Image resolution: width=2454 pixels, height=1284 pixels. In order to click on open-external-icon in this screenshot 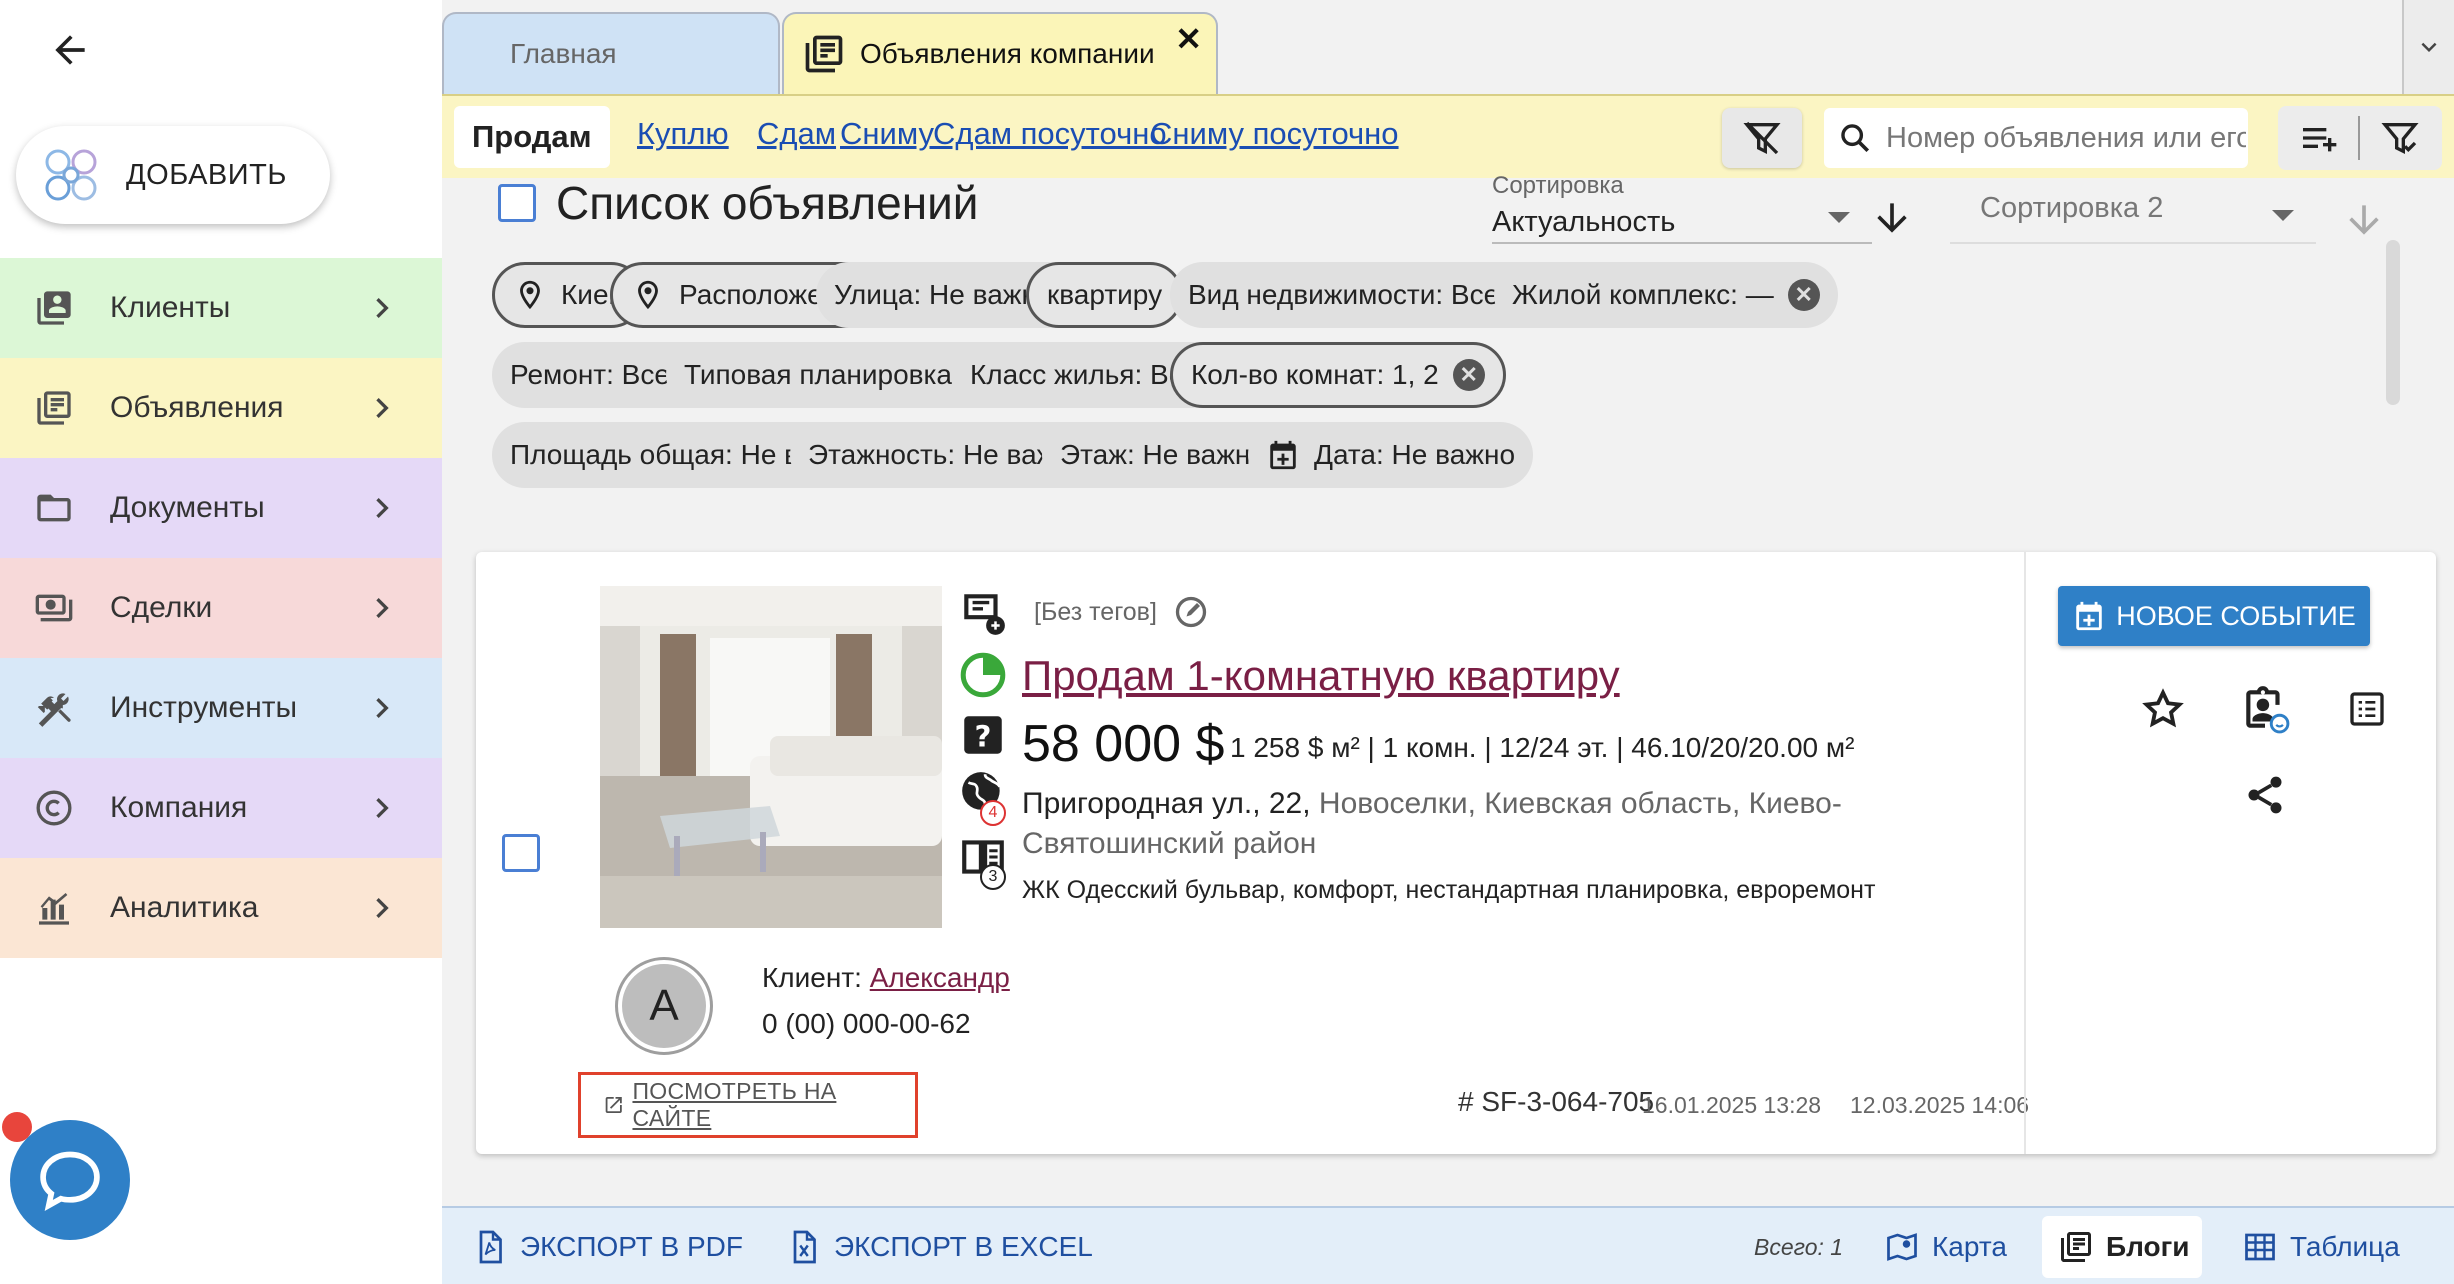, I will do `click(613, 1105)`.